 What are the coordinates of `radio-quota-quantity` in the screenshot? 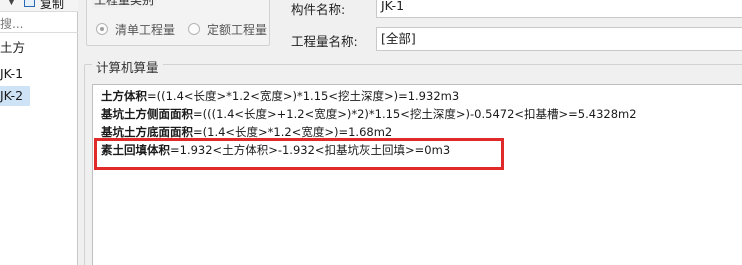 It's located at (194, 29).